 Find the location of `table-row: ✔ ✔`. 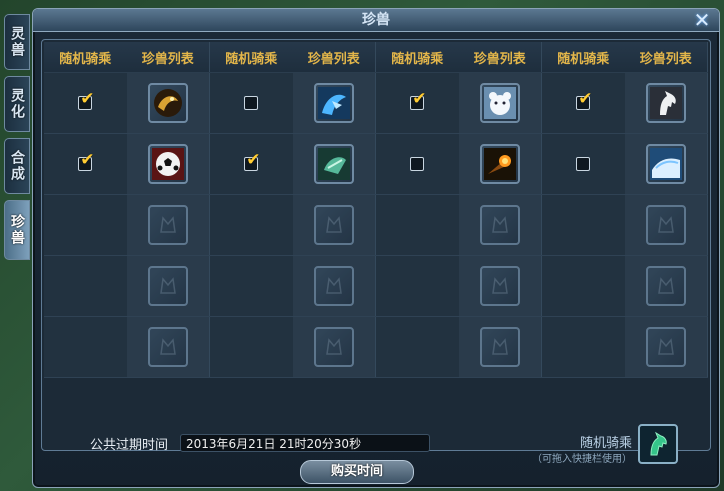

table-row: ✔ ✔ is located at coordinates (376, 164).